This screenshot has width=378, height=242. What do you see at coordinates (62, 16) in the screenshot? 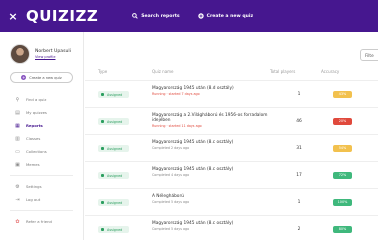
I see `quizizz-logo: QUIZIZZ` at bounding box center [62, 16].